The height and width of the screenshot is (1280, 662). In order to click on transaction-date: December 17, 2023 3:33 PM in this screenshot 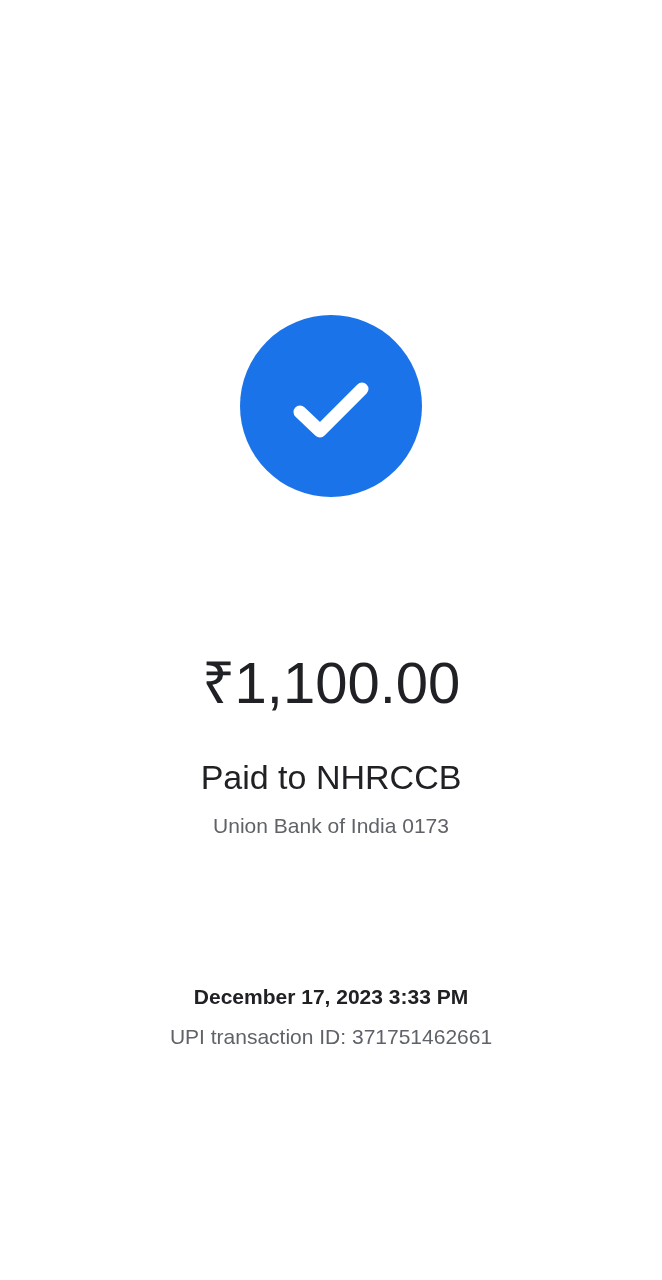, I will do `click(331, 997)`.